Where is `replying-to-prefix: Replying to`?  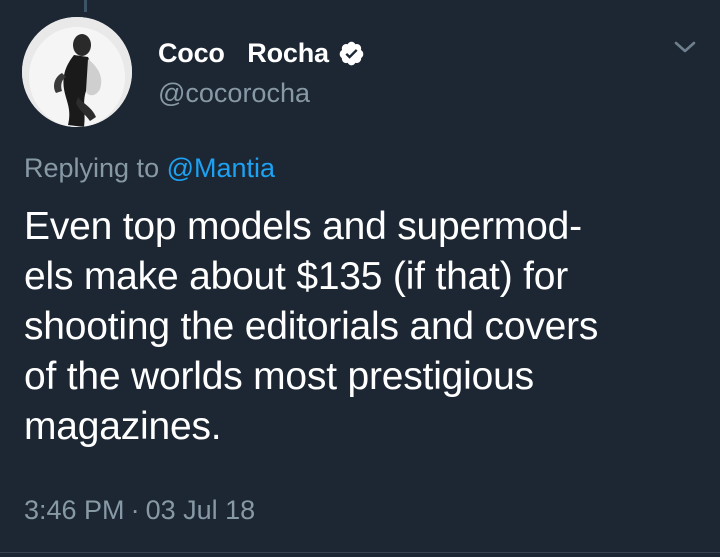
replying-to-prefix: Replying to is located at coordinates (92, 168).